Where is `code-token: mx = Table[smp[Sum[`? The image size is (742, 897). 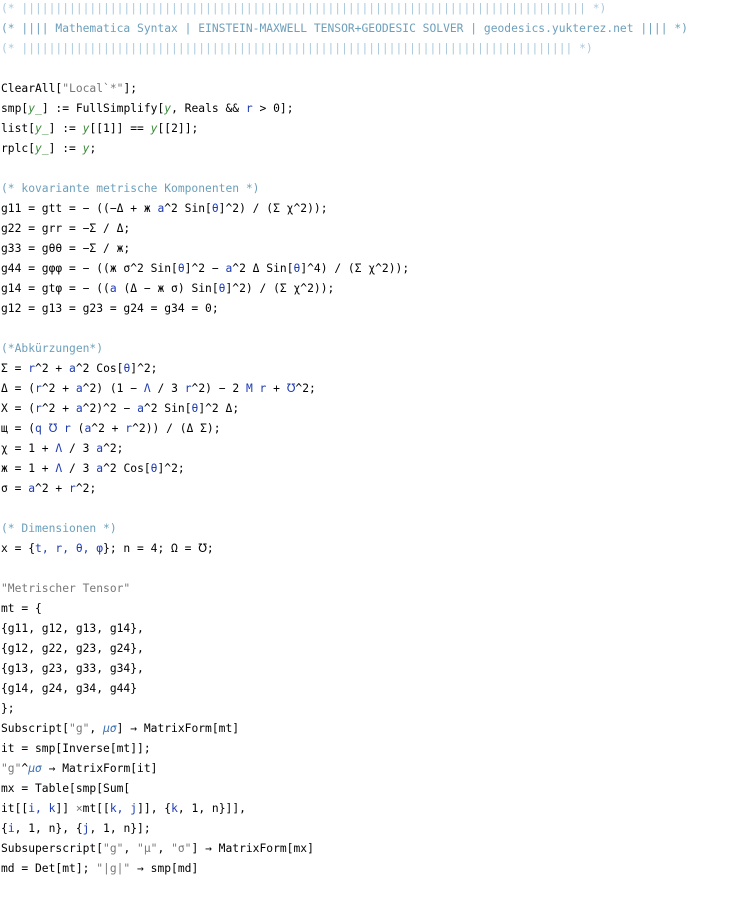 code-token: mx = Table[smp[Sum[ is located at coordinates (66, 788).